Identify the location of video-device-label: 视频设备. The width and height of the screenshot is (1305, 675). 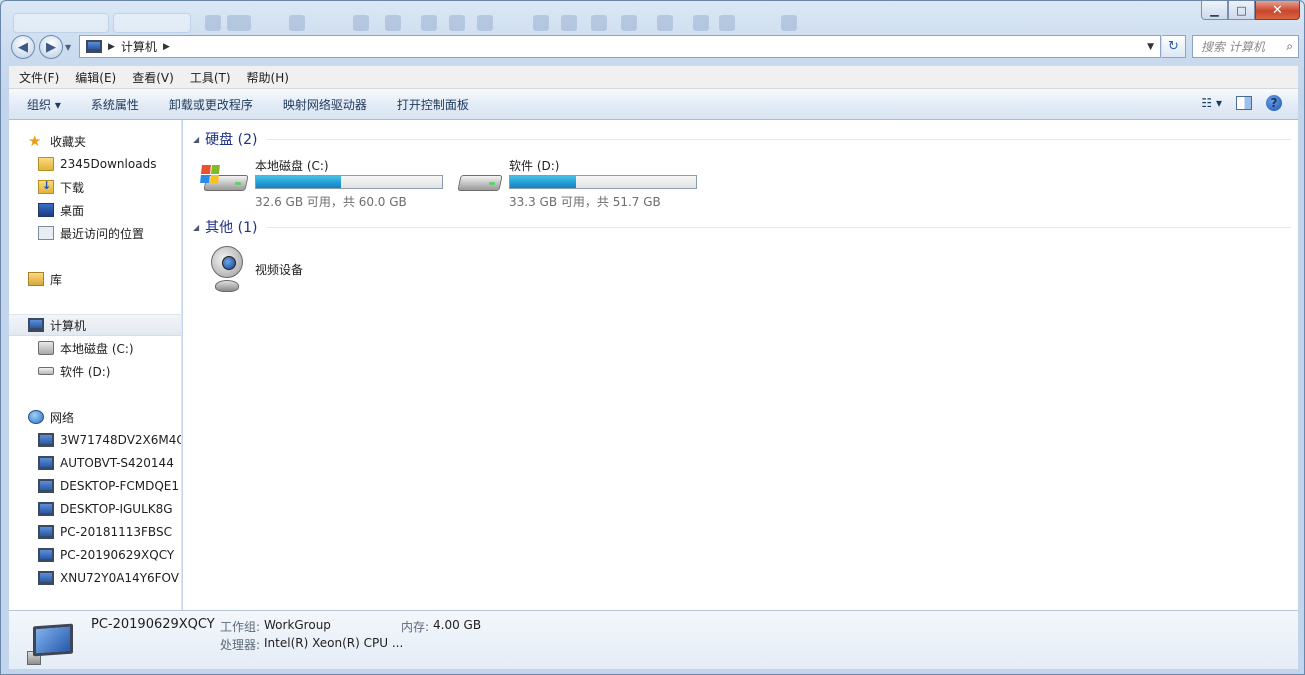
(279, 269).